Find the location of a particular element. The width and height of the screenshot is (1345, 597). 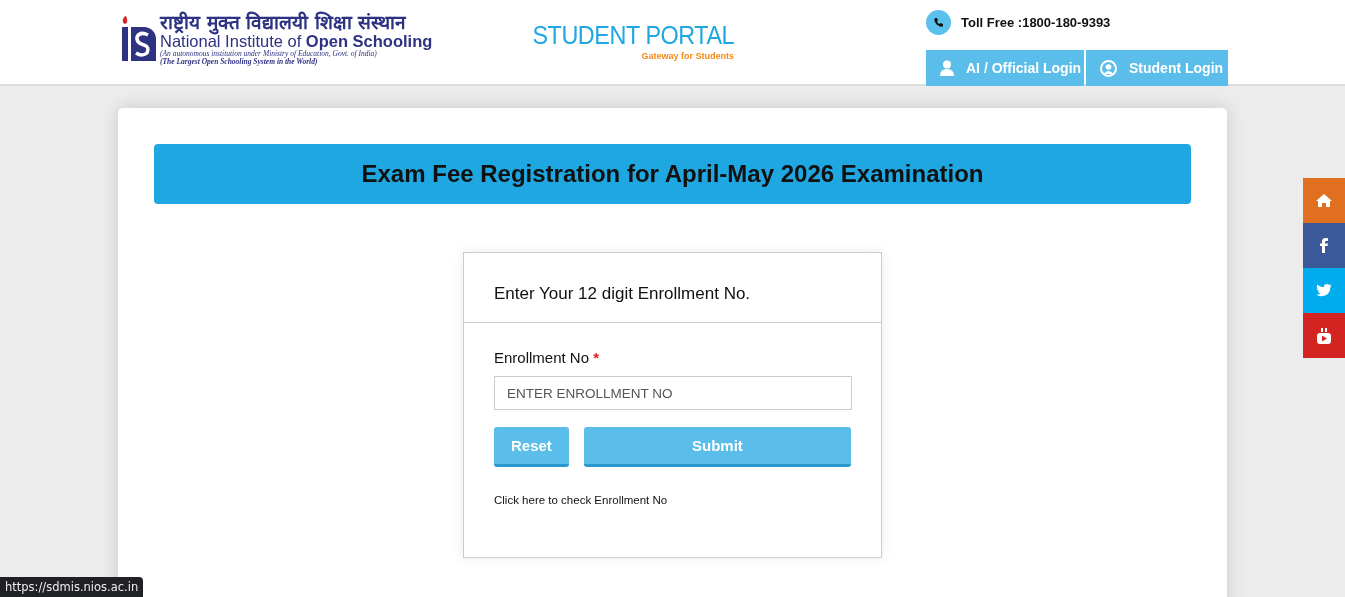

field-label: Enrollment No is located at coordinates (542, 357).